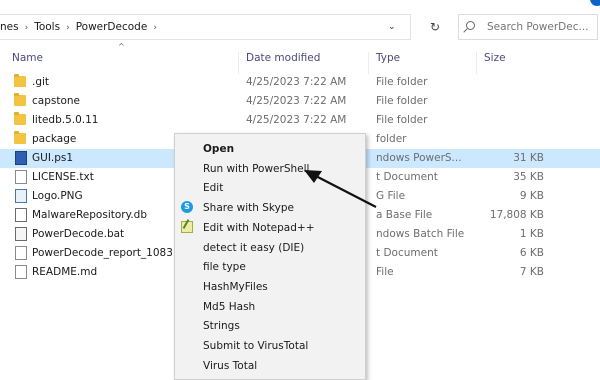 The image size is (600, 380). Describe the element at coordinates (343, 190) in the screenshot. I see `arrow-shaft` at that location.